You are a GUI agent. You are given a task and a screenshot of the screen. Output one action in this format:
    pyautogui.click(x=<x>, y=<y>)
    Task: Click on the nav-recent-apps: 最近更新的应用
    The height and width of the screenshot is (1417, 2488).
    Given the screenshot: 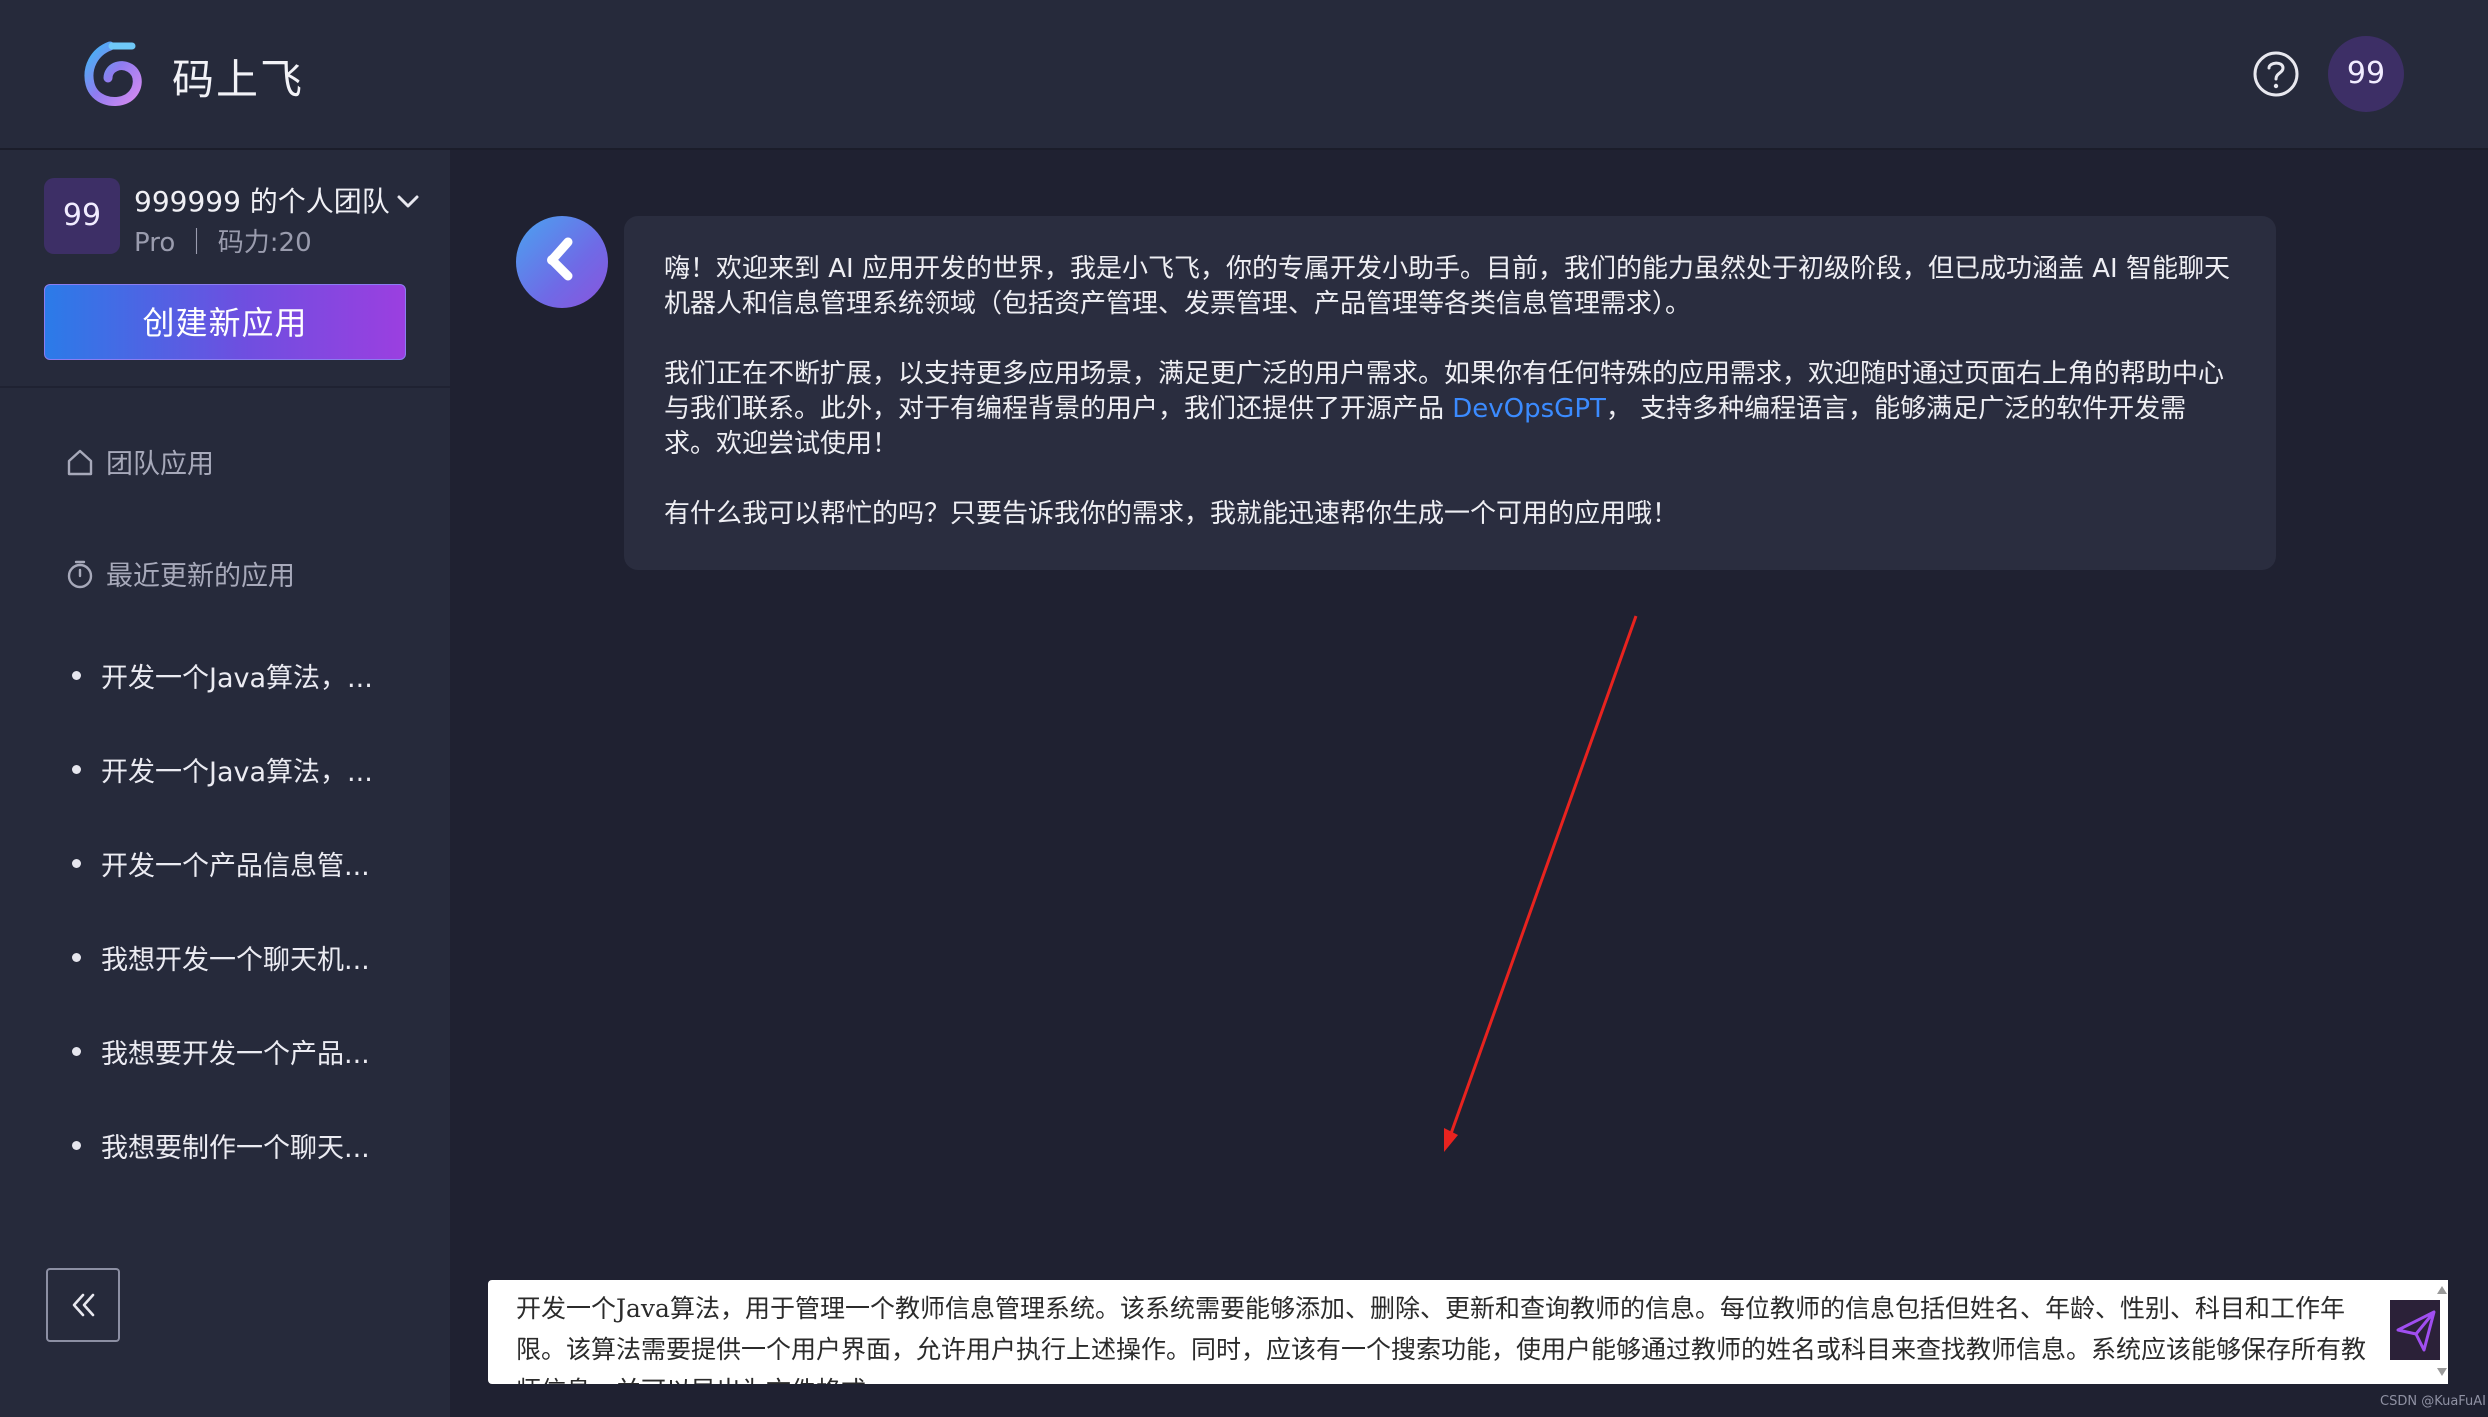 What is the action you would take?
    pyautogui.click(x=179, y=573)
    